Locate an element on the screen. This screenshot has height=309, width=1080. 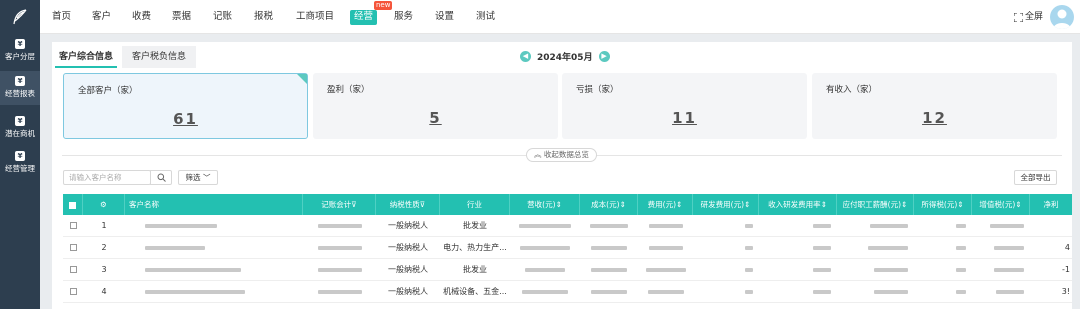
th-payroll: 应付职工薪酬(元)⇕ is located at coordinates (875, 204).